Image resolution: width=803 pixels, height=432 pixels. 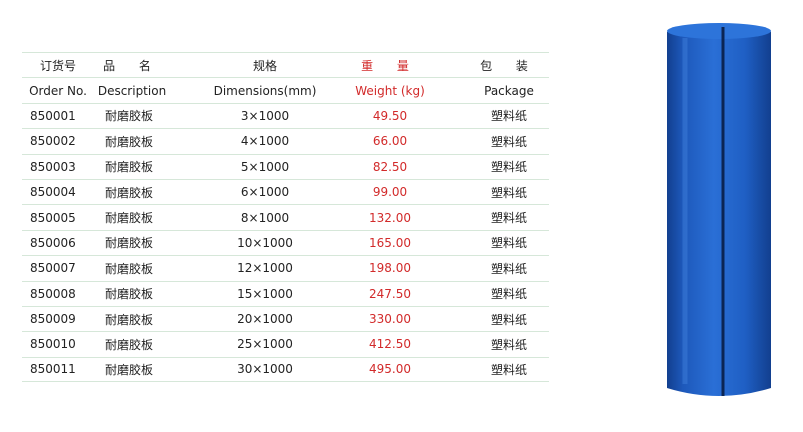 What do you see at coordinates (53, 268) in the screenshot?
I see `cell-order-no: 850007` at bounding box center [53, 268].